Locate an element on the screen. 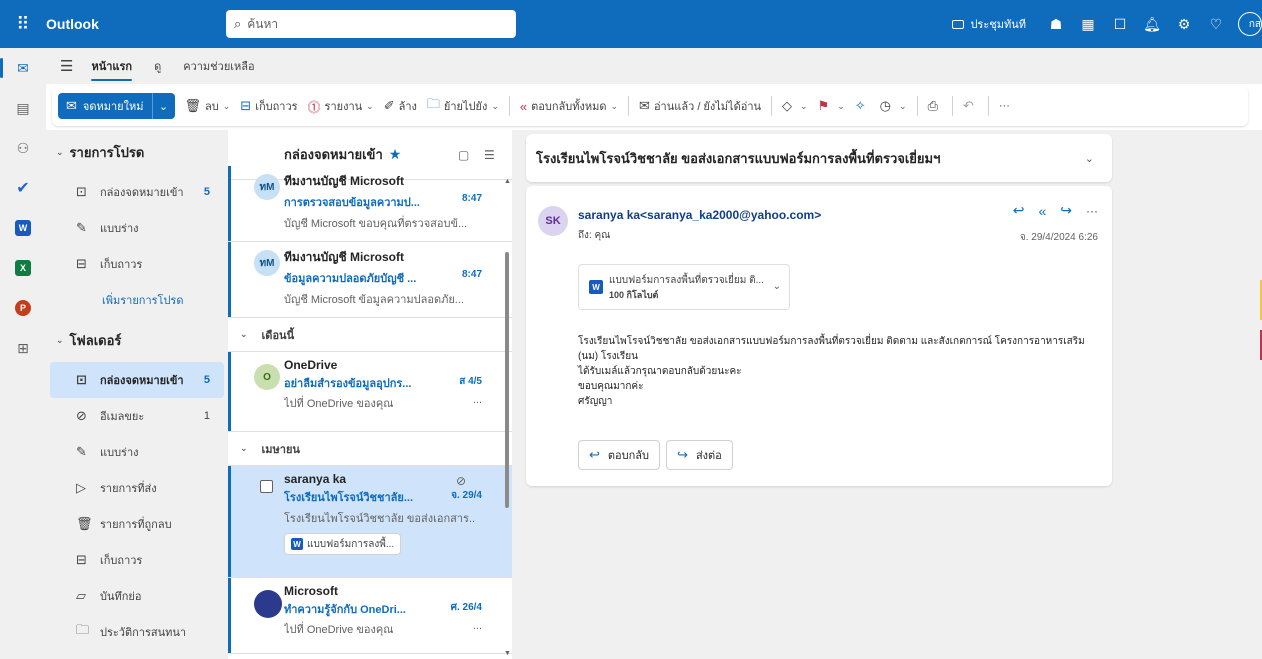  report-button: ⓵ รายงาน ⌄ is located at coordinates (341, 106).